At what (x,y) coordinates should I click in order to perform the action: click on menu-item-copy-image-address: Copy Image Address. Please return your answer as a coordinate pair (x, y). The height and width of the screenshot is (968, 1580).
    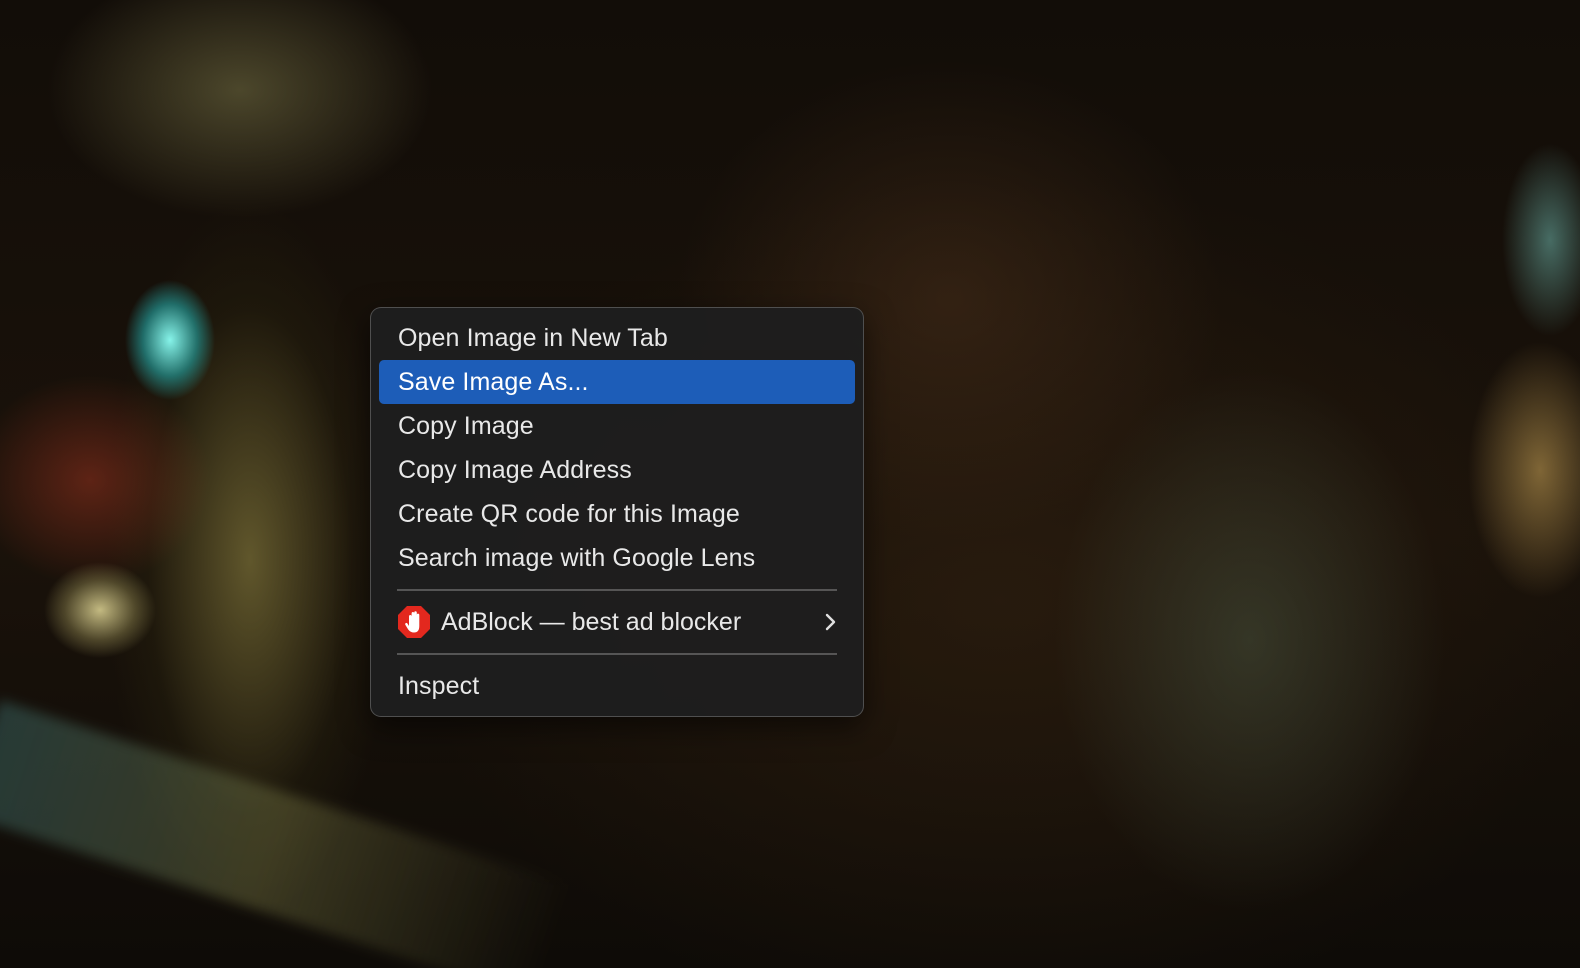
    Looking at the image, I should click on (617, 470).